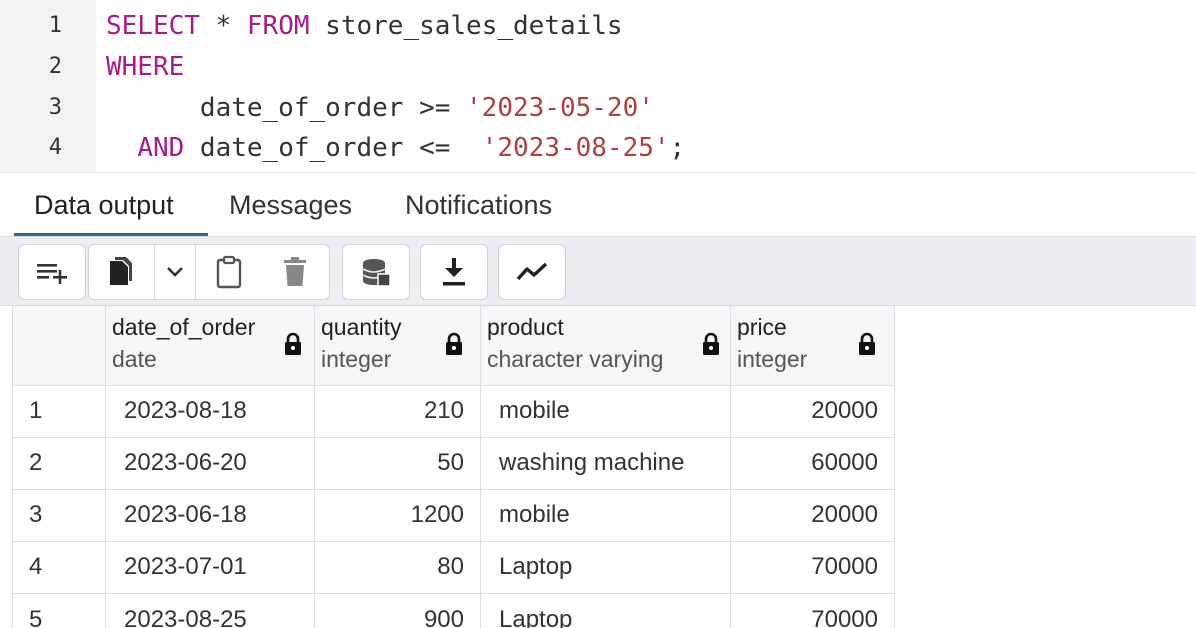 The height and width of the screenshot is (628, 1196). I want to click on tab-notifications: Notifications, so click(478, 205).